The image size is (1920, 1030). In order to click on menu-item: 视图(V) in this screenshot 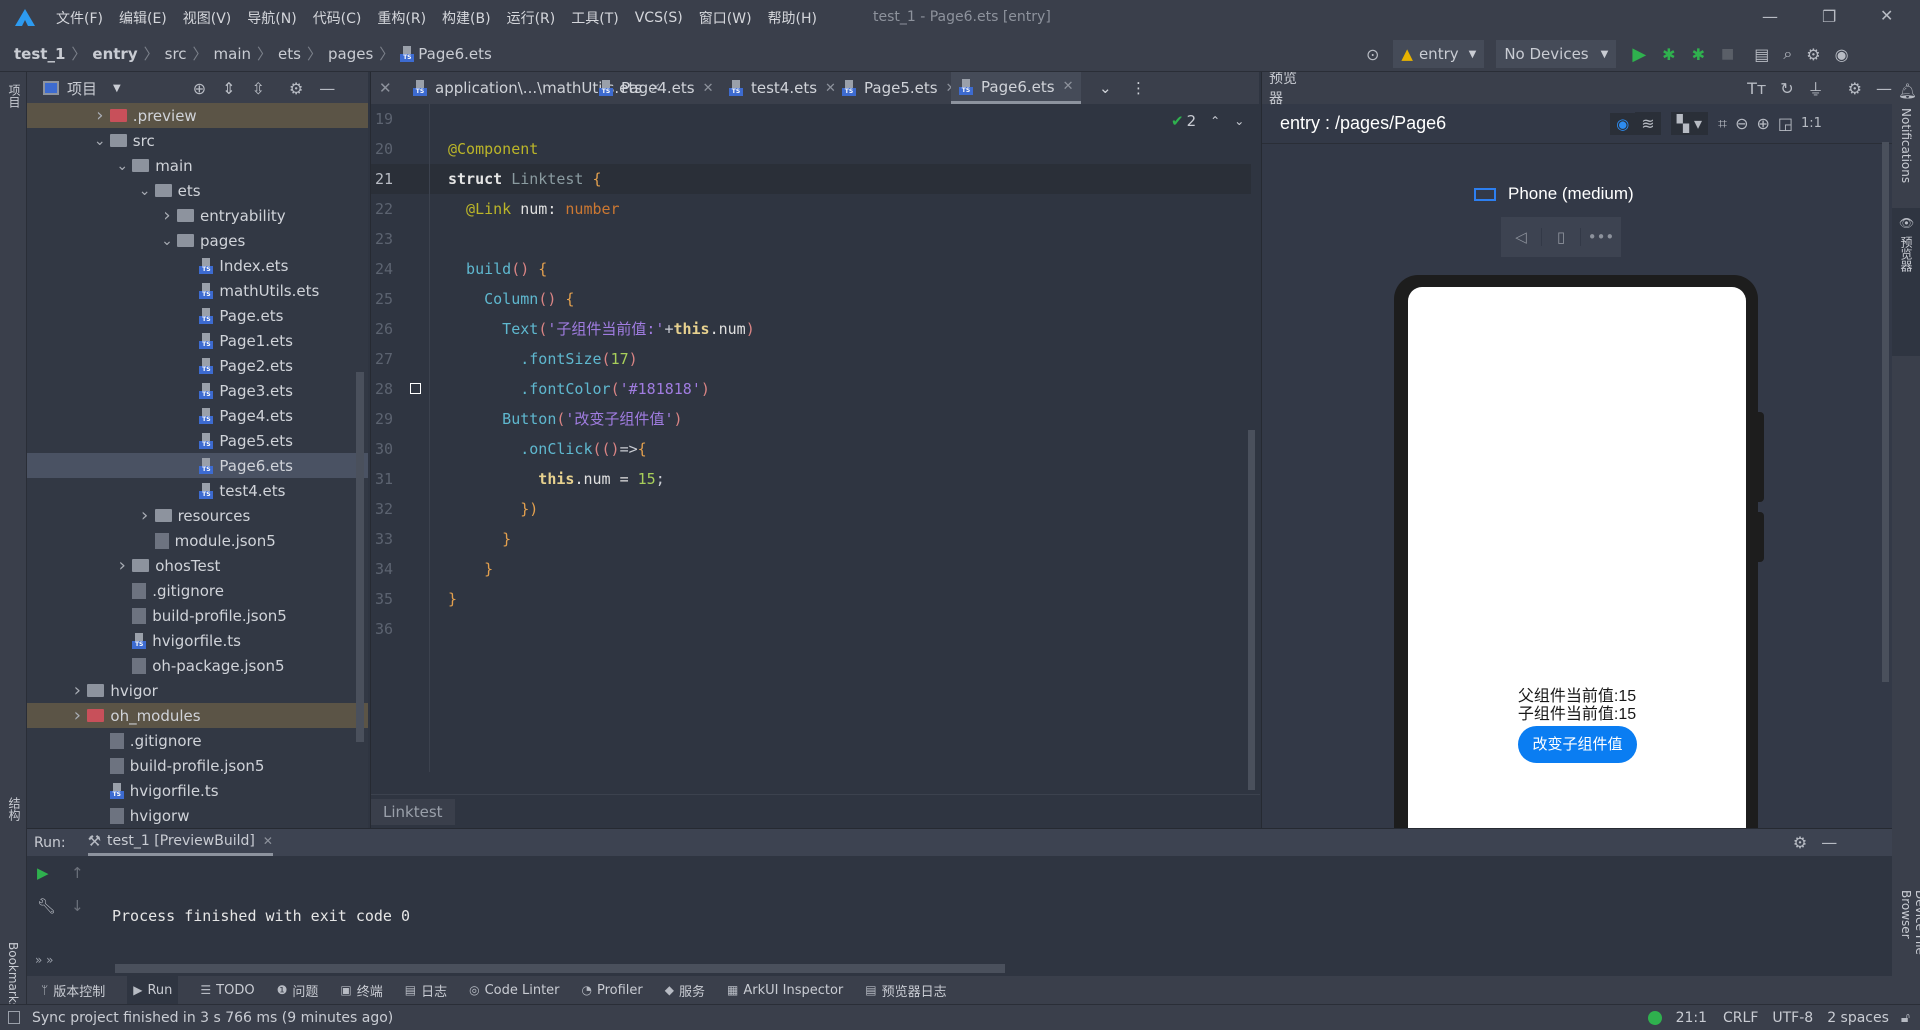, I will do `click(207, 18)`.